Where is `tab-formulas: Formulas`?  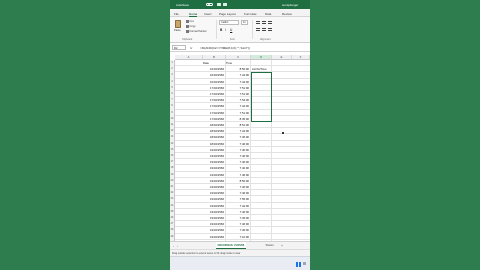
tab-formulas: Formulas is located at coordinates (250, 14).